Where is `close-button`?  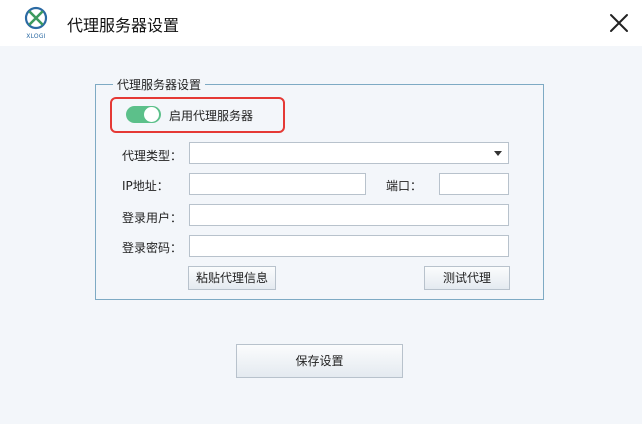 close-button is located at coordinates (619, 23).